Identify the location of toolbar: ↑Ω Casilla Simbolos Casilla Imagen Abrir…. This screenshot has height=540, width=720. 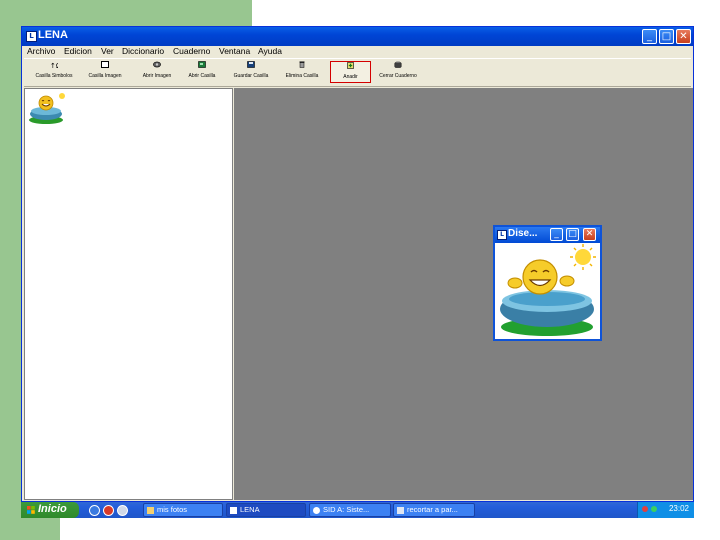
(357, 72).